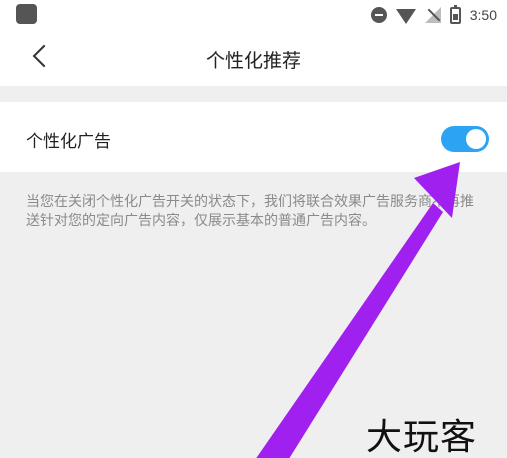 This screenshot has height=458, width=507. What do you see at coordinates (422, 437) in the screenshot?
I see `watermark-logo: 大玩客` at bounding box center [422, 437].